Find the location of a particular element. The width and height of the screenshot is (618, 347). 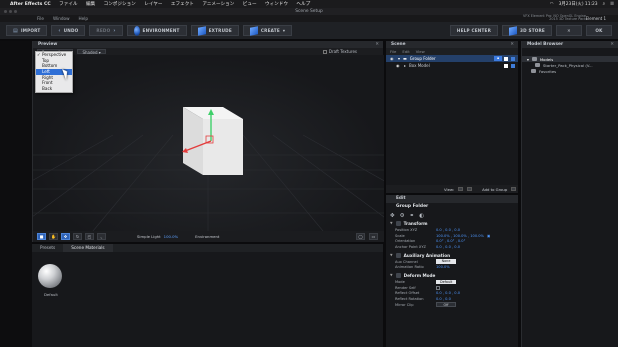

3d-store-button: 3D STORE is located at coordinates (527, 30).